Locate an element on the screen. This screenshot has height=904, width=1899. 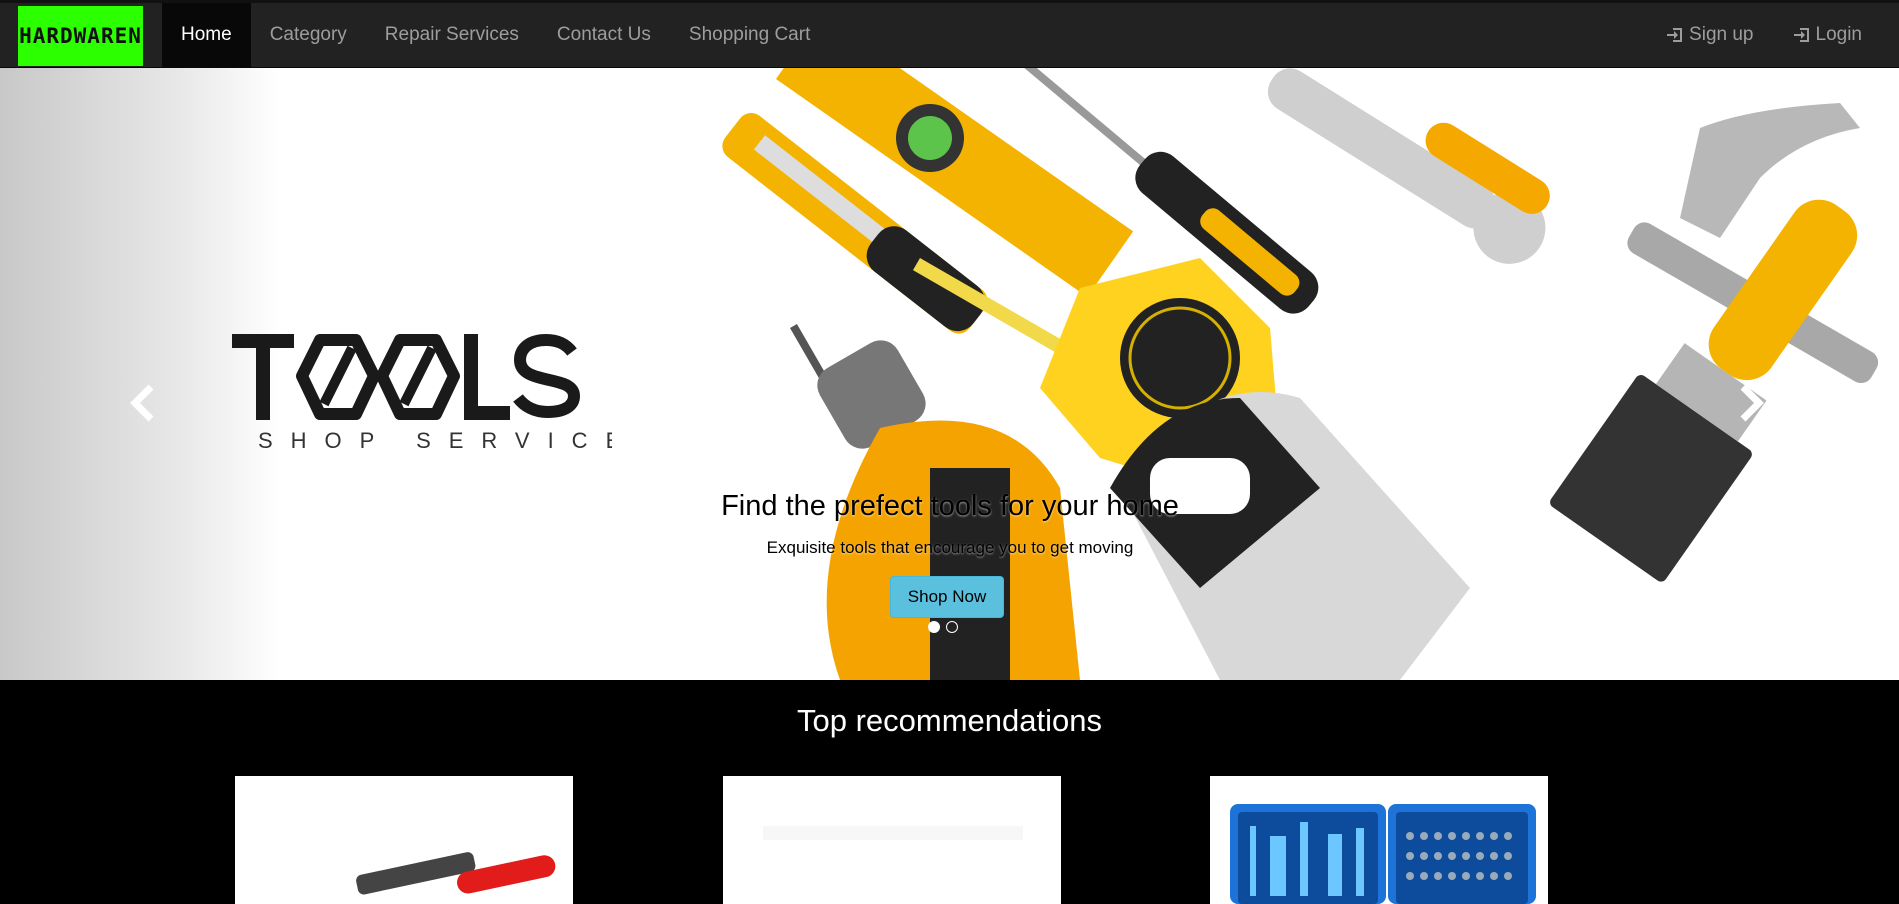
brand-logo: HARDWAREN is located at coordinates (80, 36).